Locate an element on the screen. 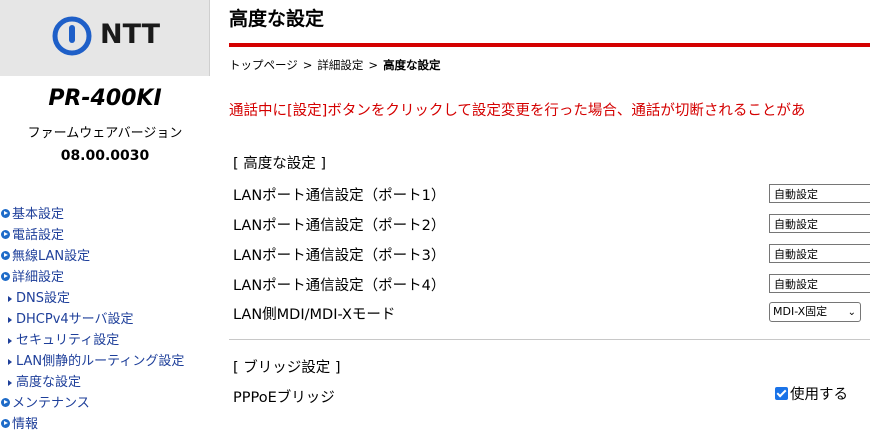 The height and width of the screenshot is (435, 870). ntt-logo-mark-icon is located at coordinates (72, 36).